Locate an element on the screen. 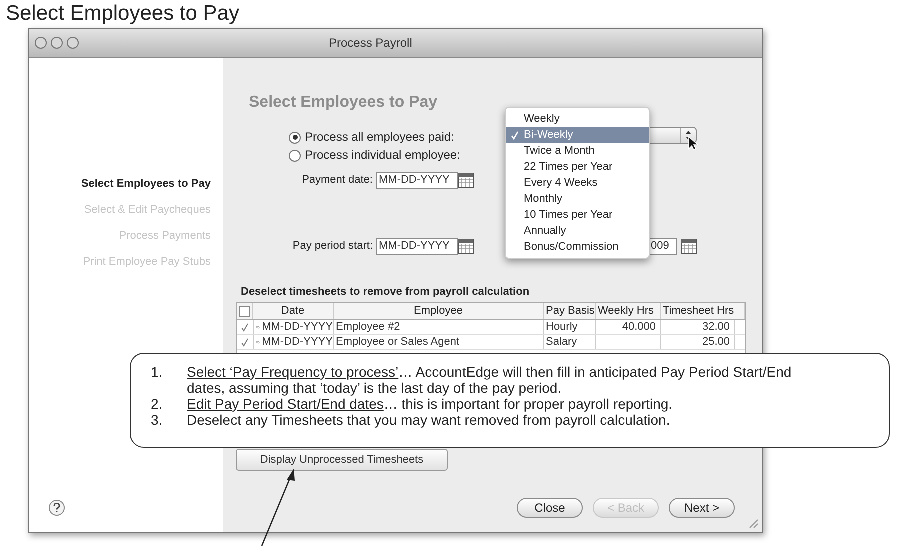 Image resolution: width=900 pixels, height=560 pixels. field-label: Pay period start: is located at coordinates (333, 246).